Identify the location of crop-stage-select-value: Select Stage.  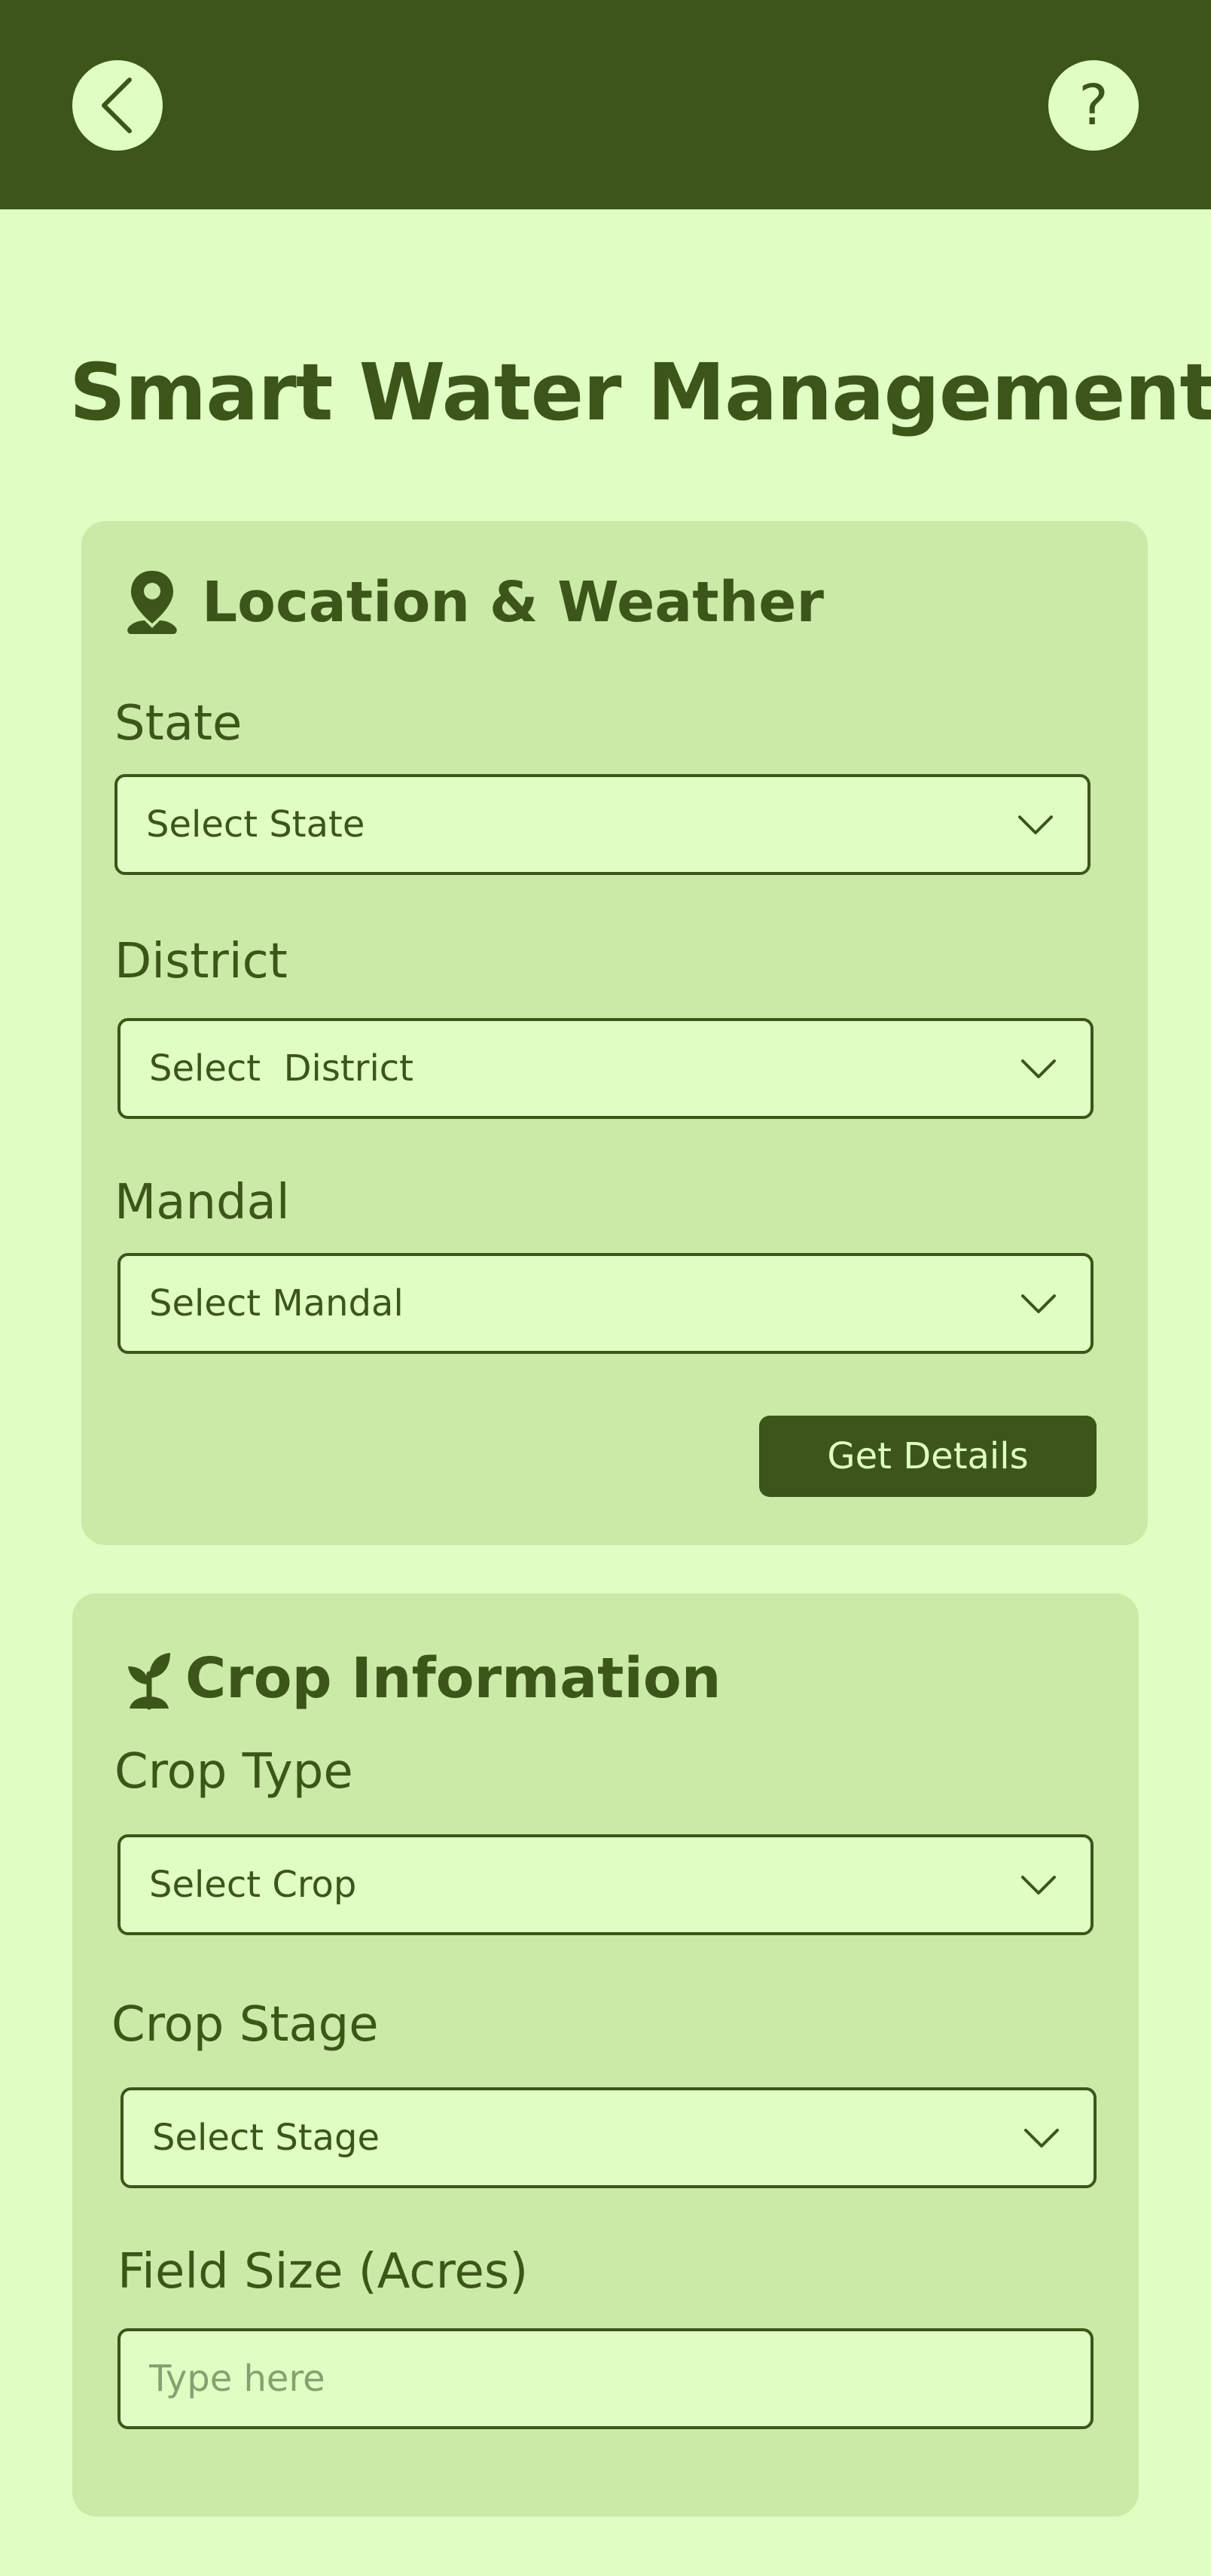
(266, 2138).